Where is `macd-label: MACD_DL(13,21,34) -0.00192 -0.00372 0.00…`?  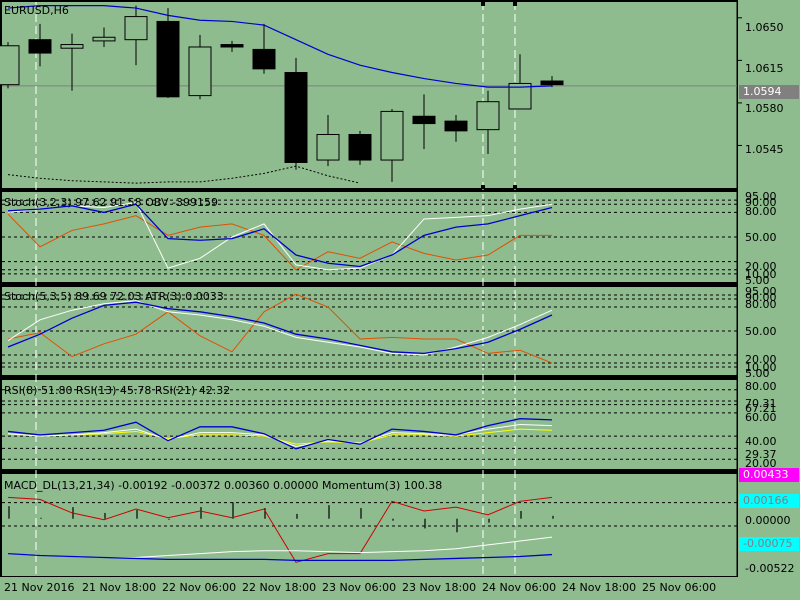 macd-label: MACD_DL(13,21,34) -0.00192 -0.00372 0.00… is located at coordinates (223, 485).